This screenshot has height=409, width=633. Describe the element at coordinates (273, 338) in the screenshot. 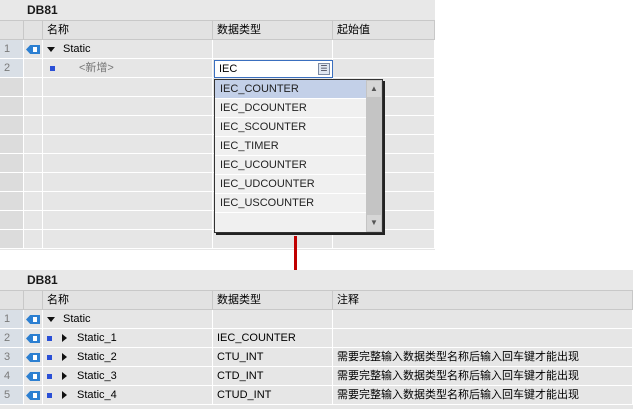

I see `row-type: IEC_COUNTER` at that location.